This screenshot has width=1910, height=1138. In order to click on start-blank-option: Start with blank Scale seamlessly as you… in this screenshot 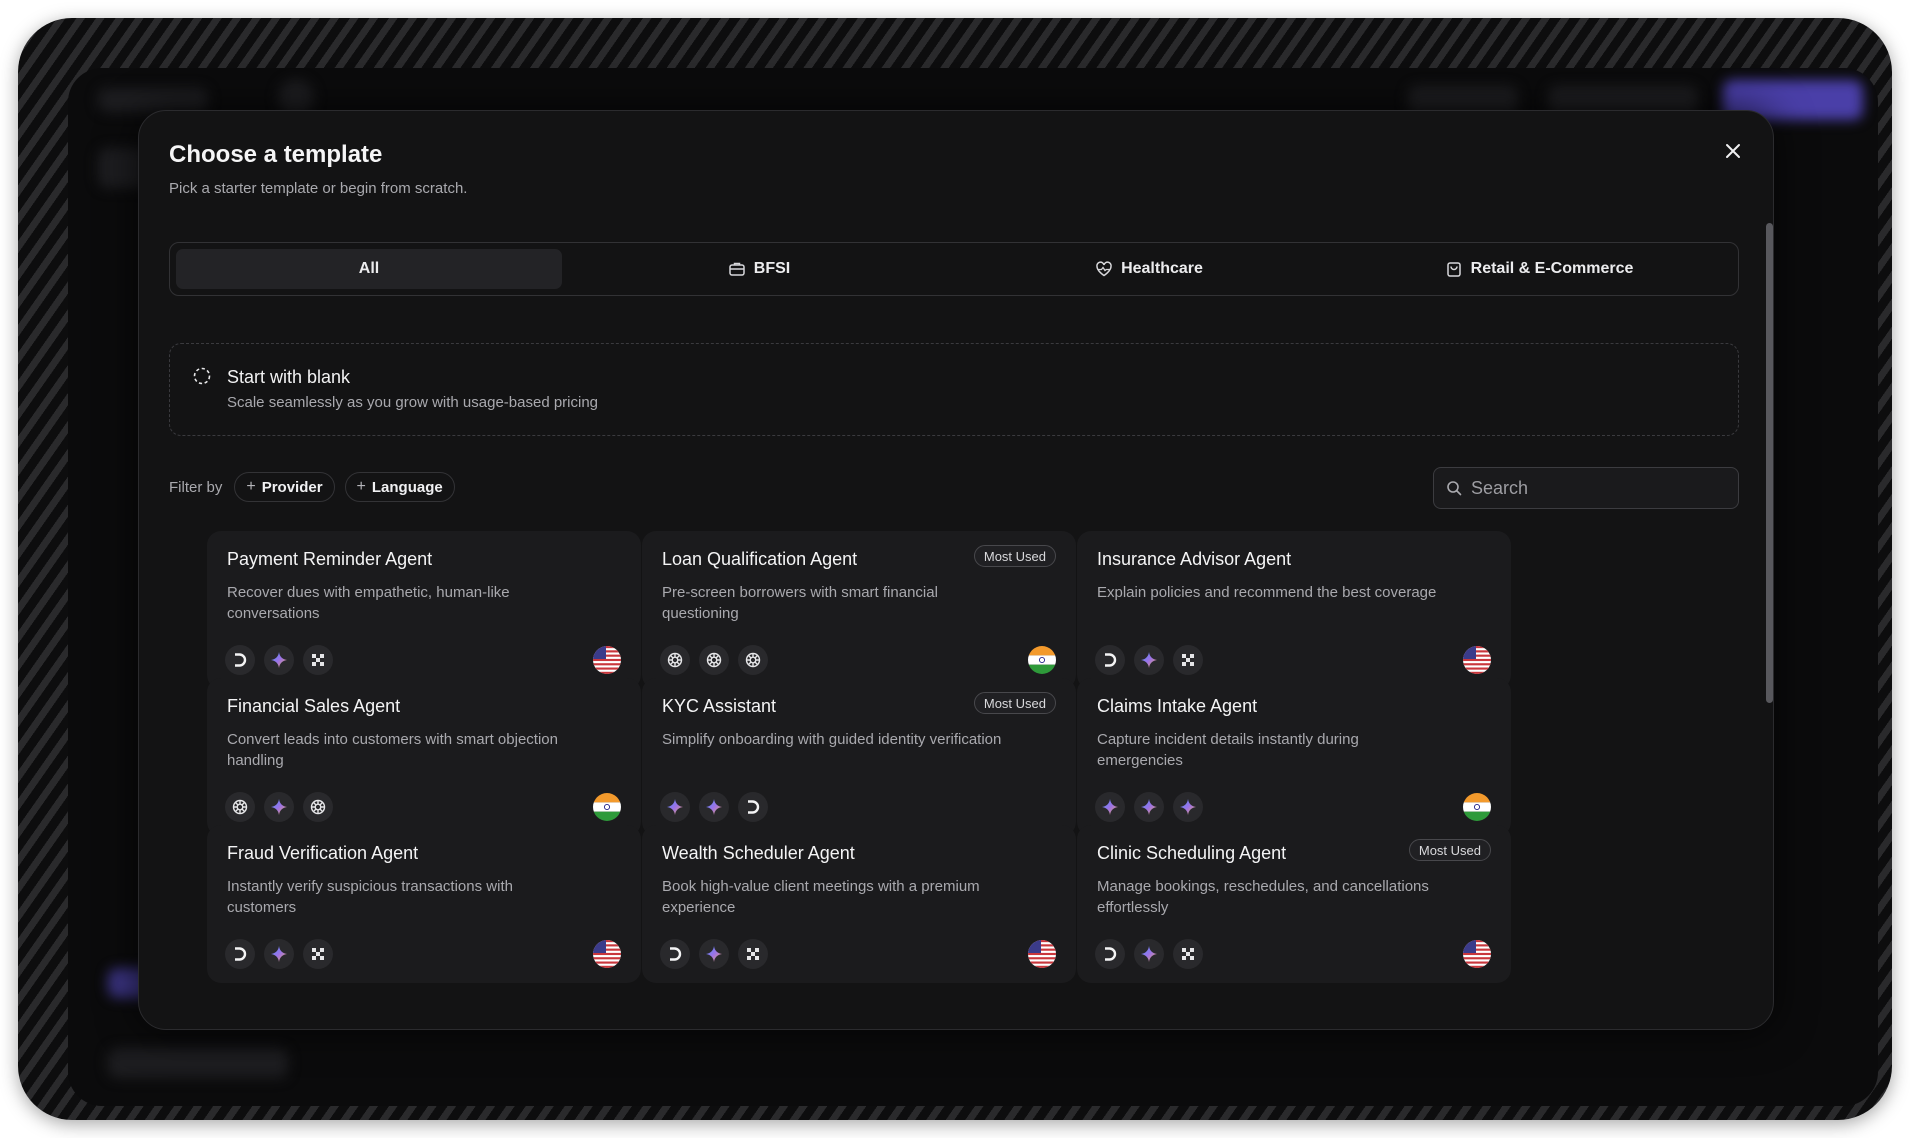, I will do `click(954, 389)`.